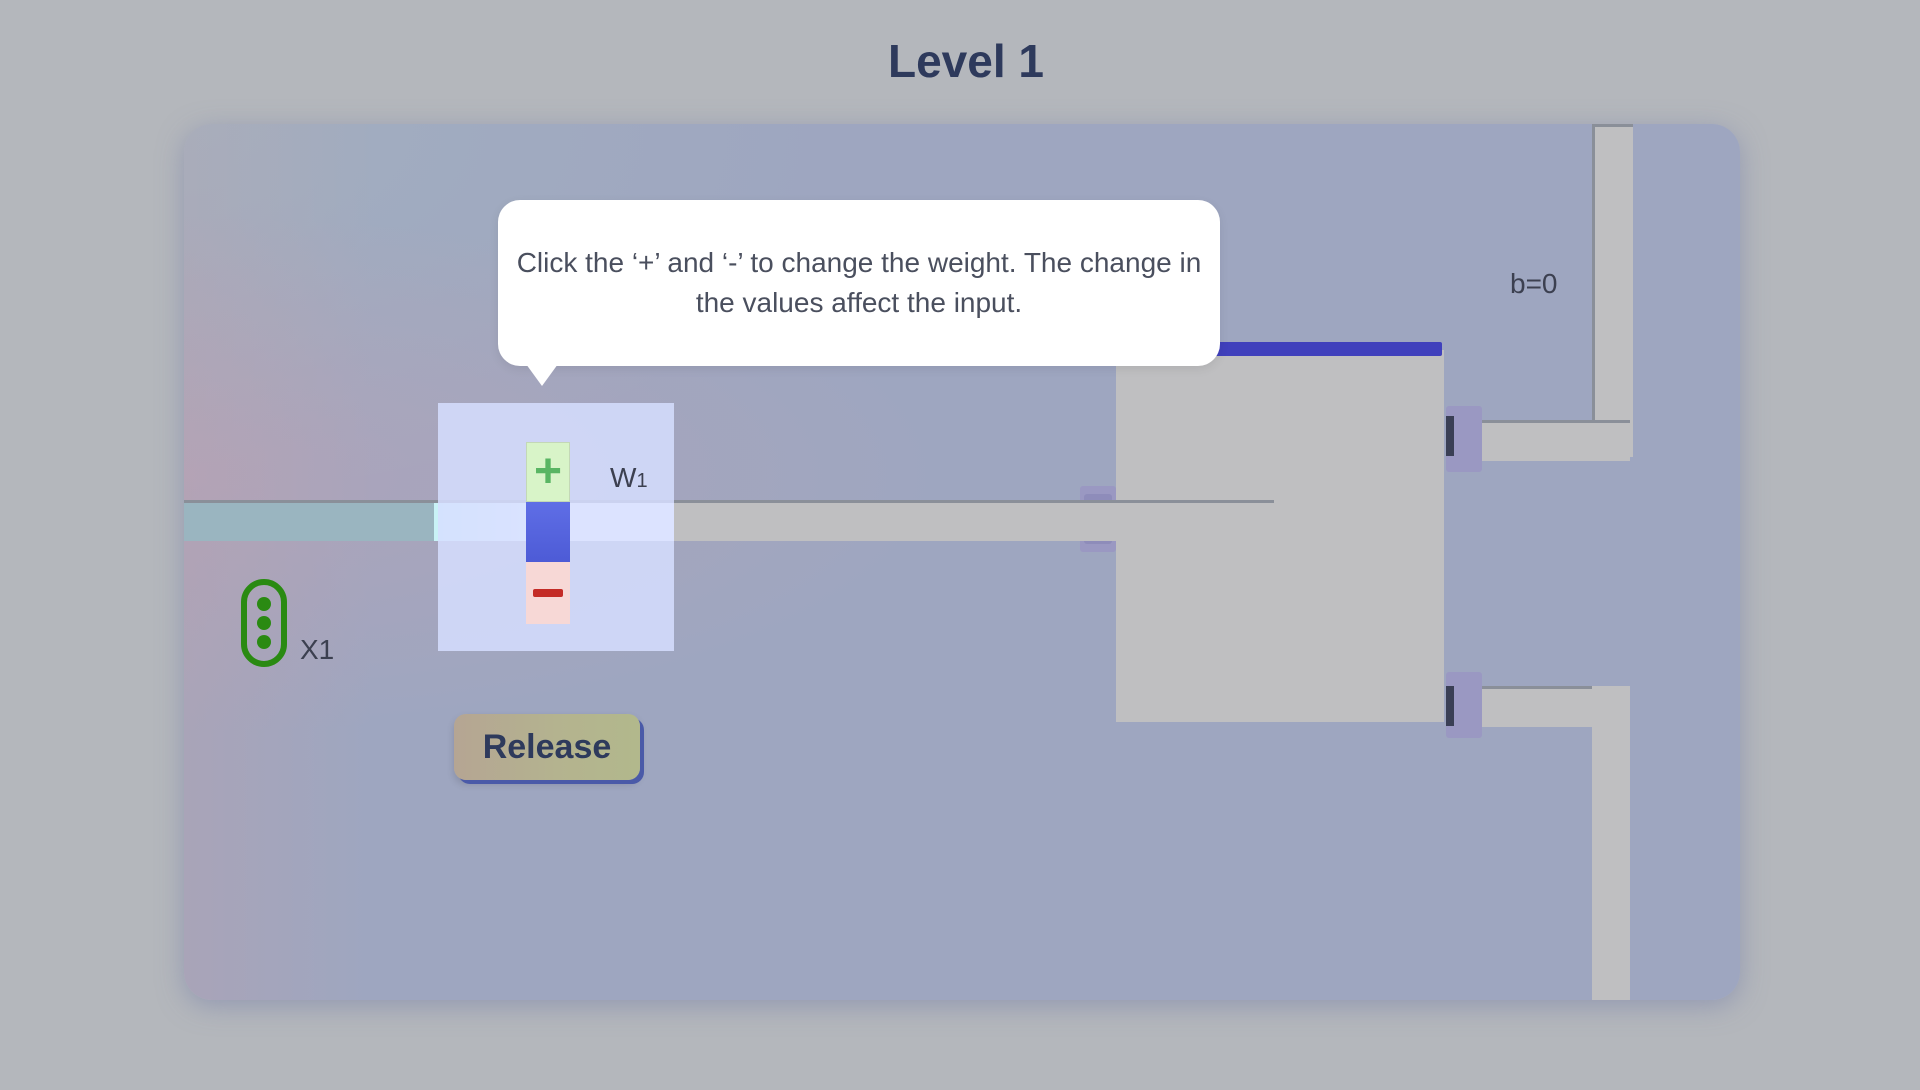  Describe the element at coordinates (623, 477) in the screenshot. I see `weight-label-main: W` at that location.